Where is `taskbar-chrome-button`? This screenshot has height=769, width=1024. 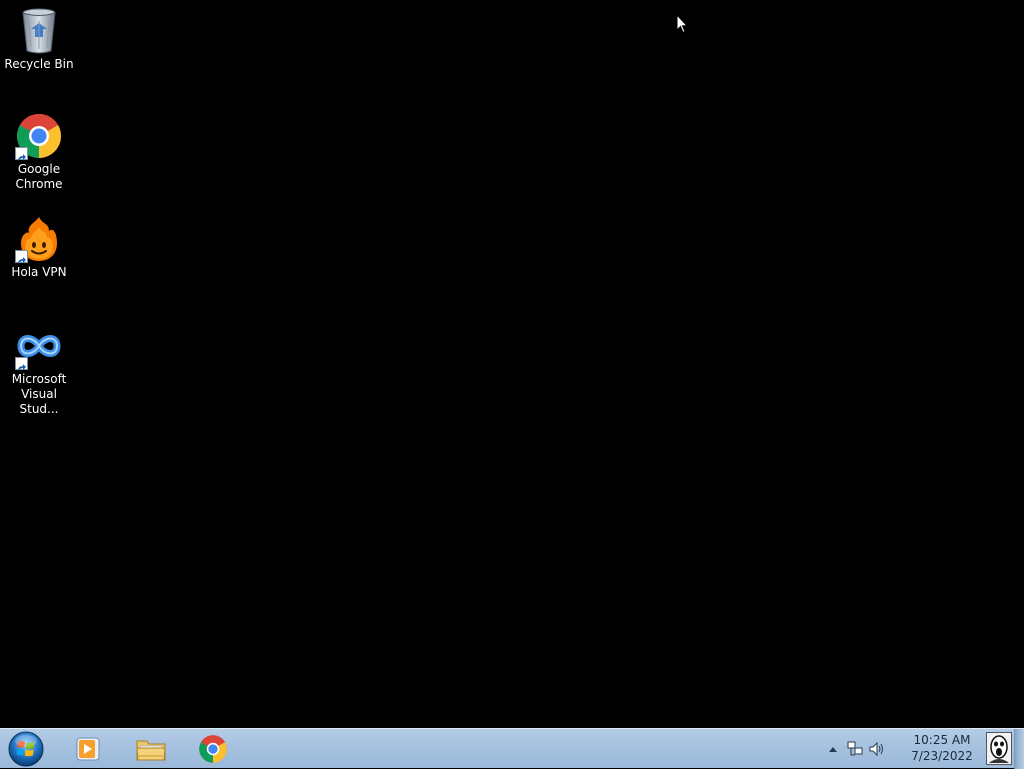
taskbar-chrome-button is located at coordinates (213, 749).